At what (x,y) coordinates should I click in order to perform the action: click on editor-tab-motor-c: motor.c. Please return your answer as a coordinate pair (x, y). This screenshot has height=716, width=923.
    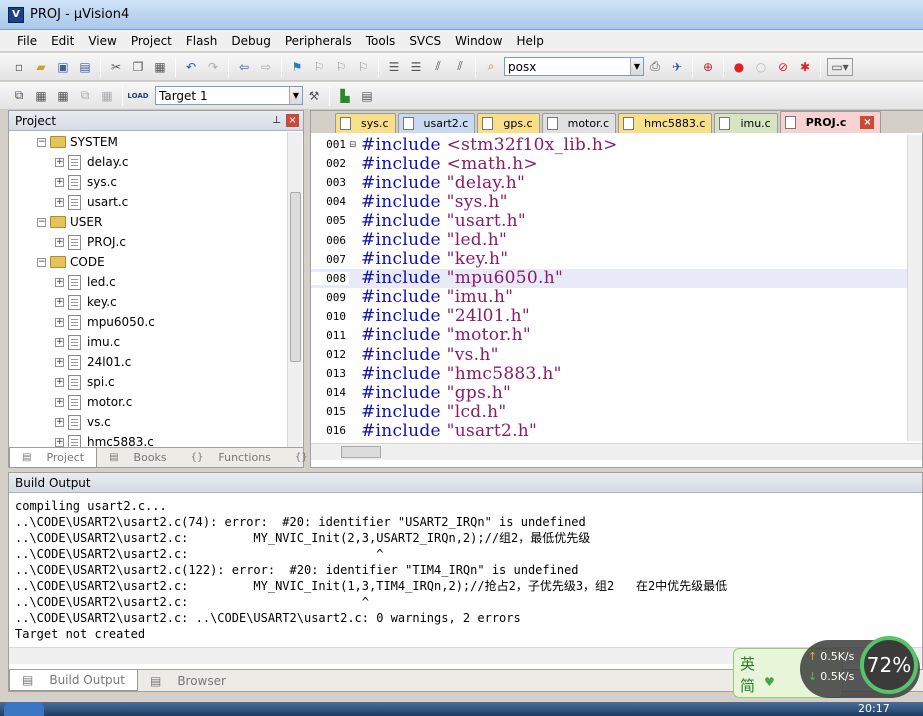
    Looking at the image, I should click on (579, 123).